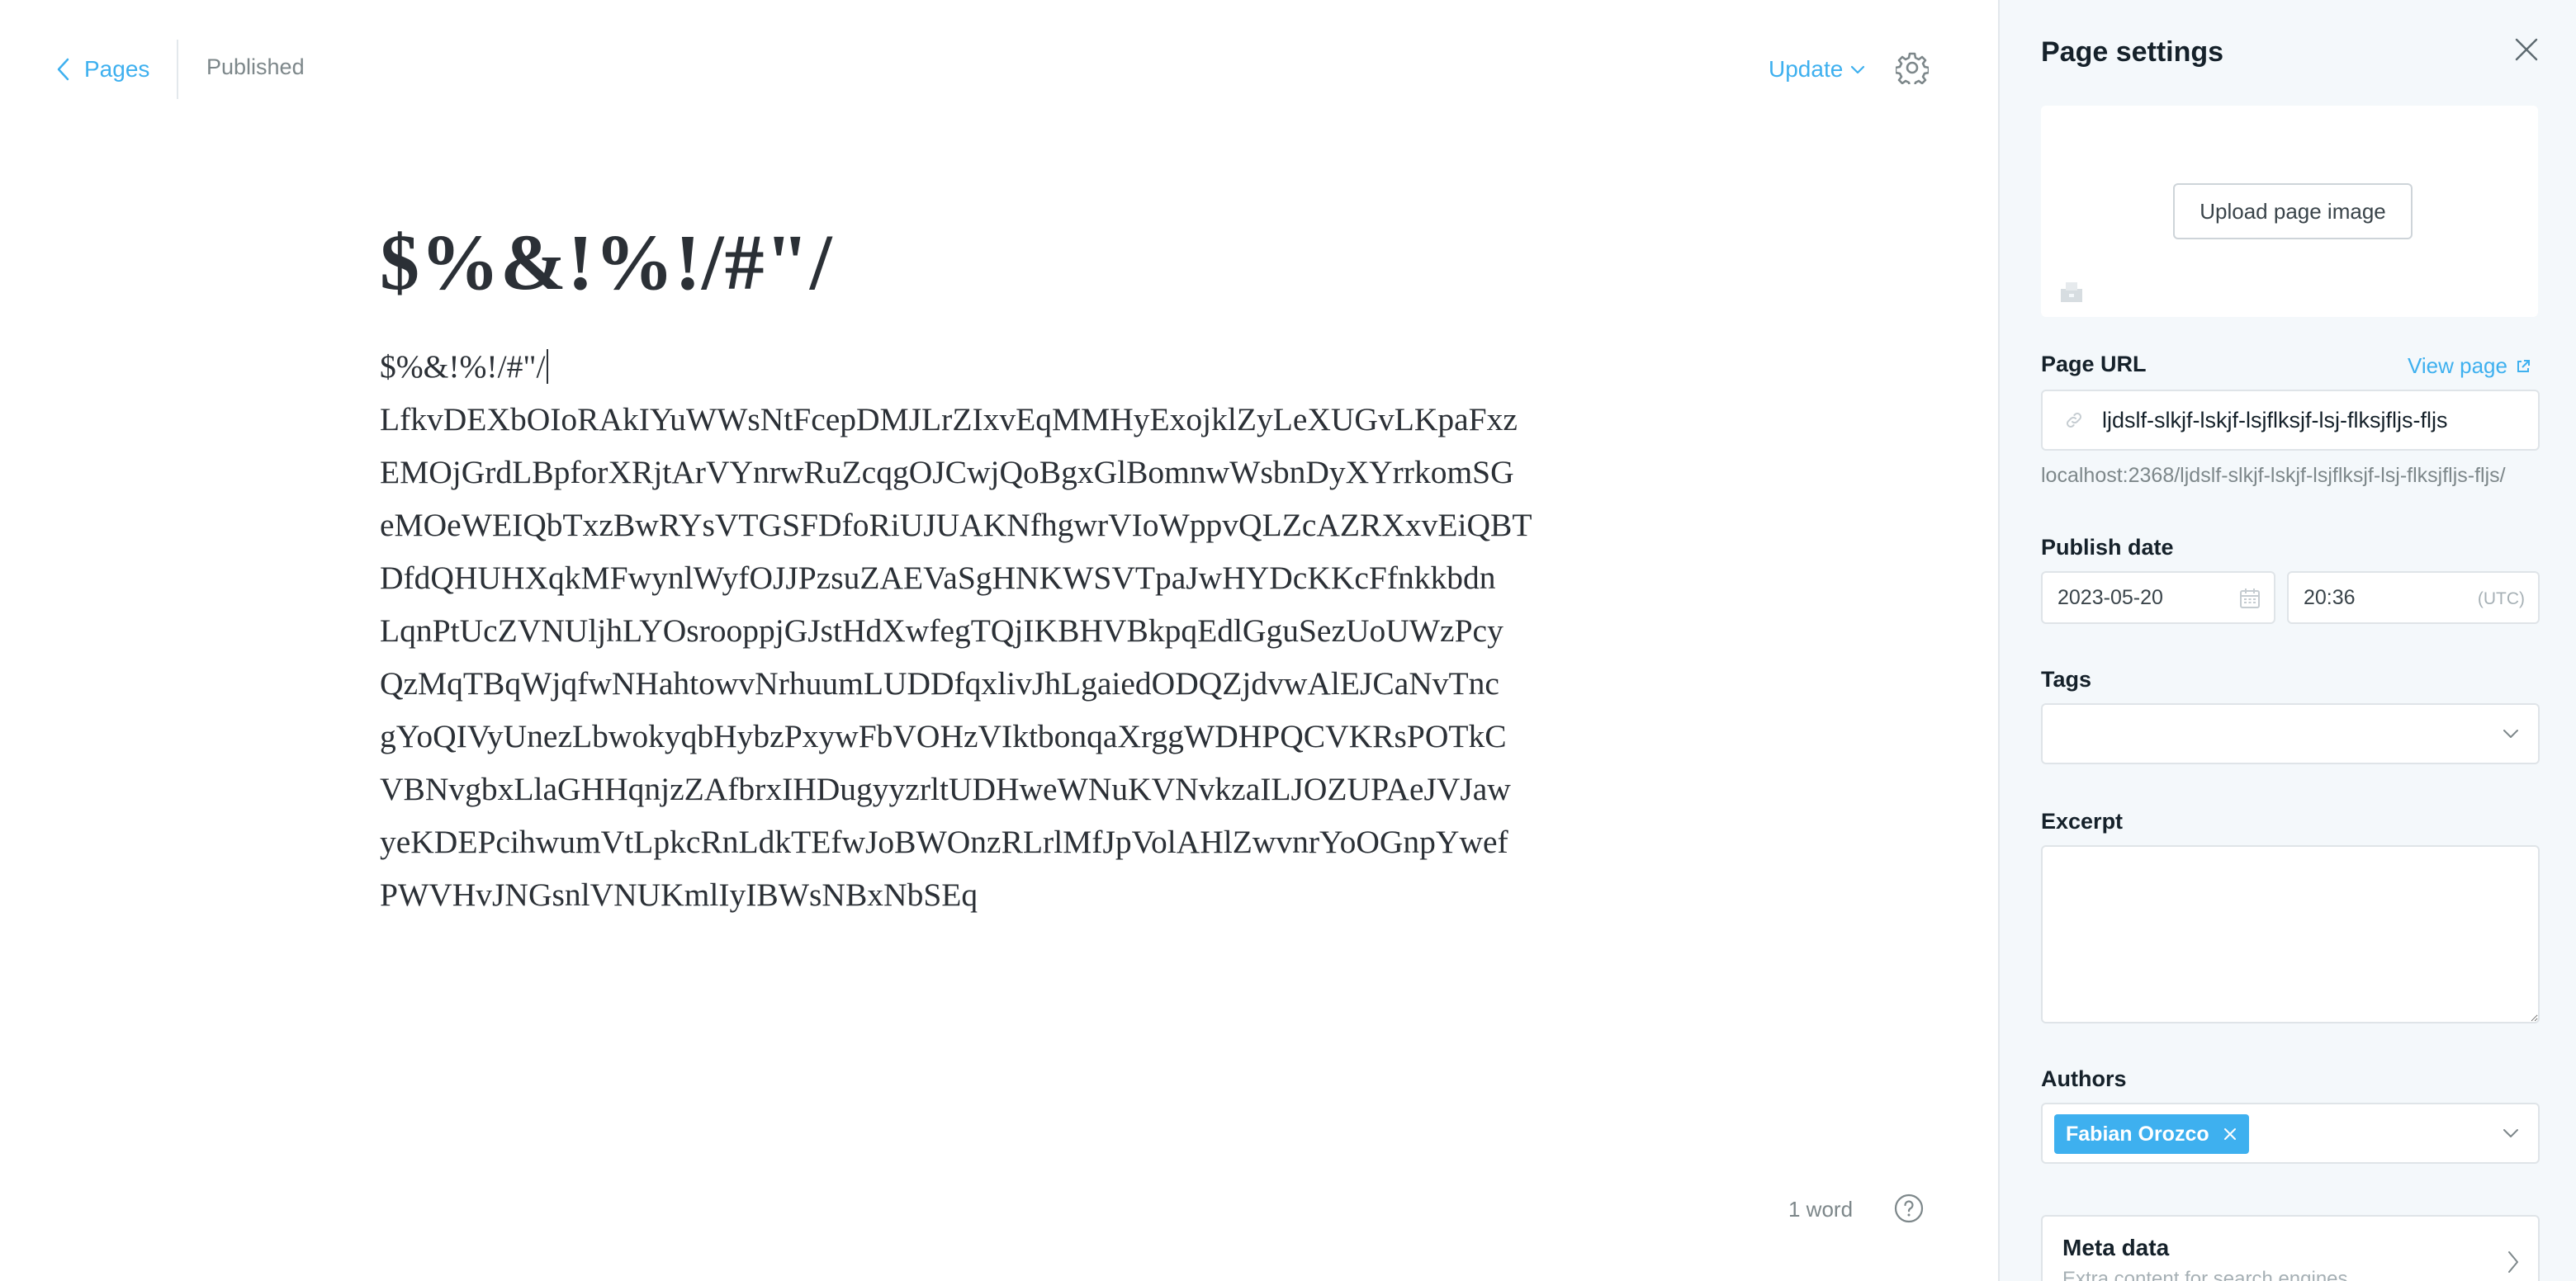  Describe the element at coordinates (1007, 366) in the screenshot. I see `body-line: $%&!%!/#"/` at that location.